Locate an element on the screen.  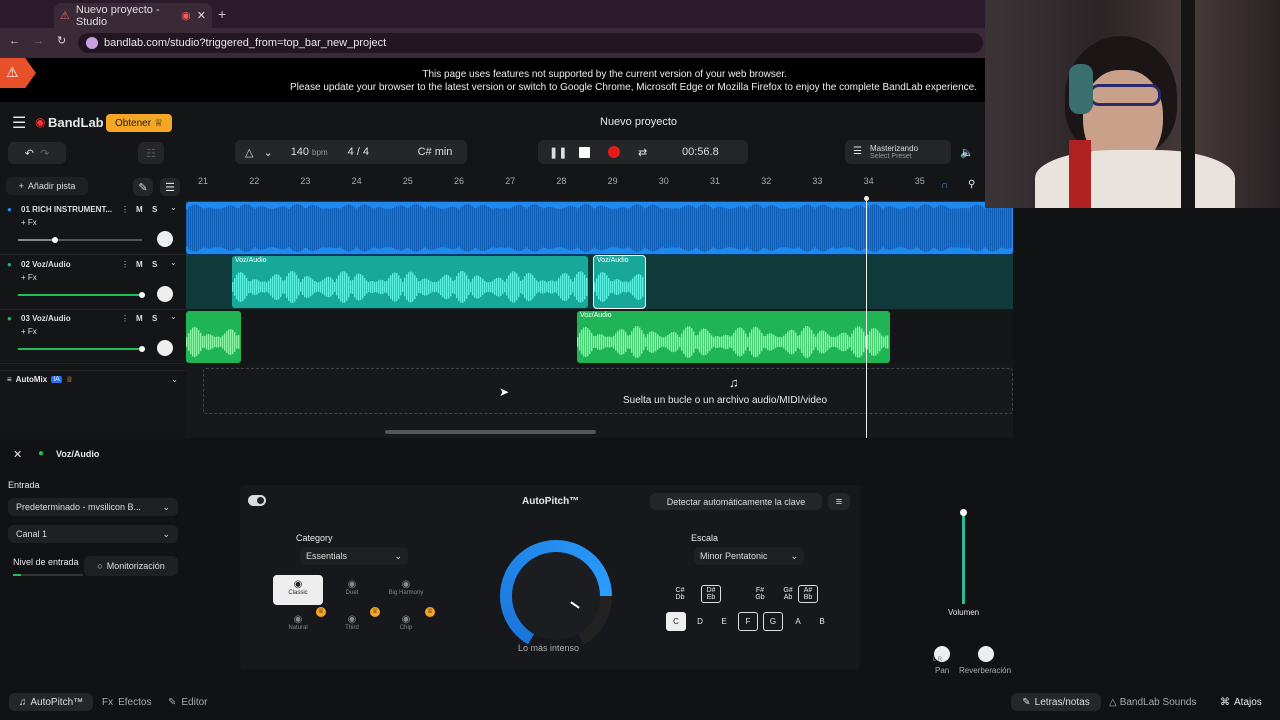
key-button: C# min is located at coordinates (435, 152).